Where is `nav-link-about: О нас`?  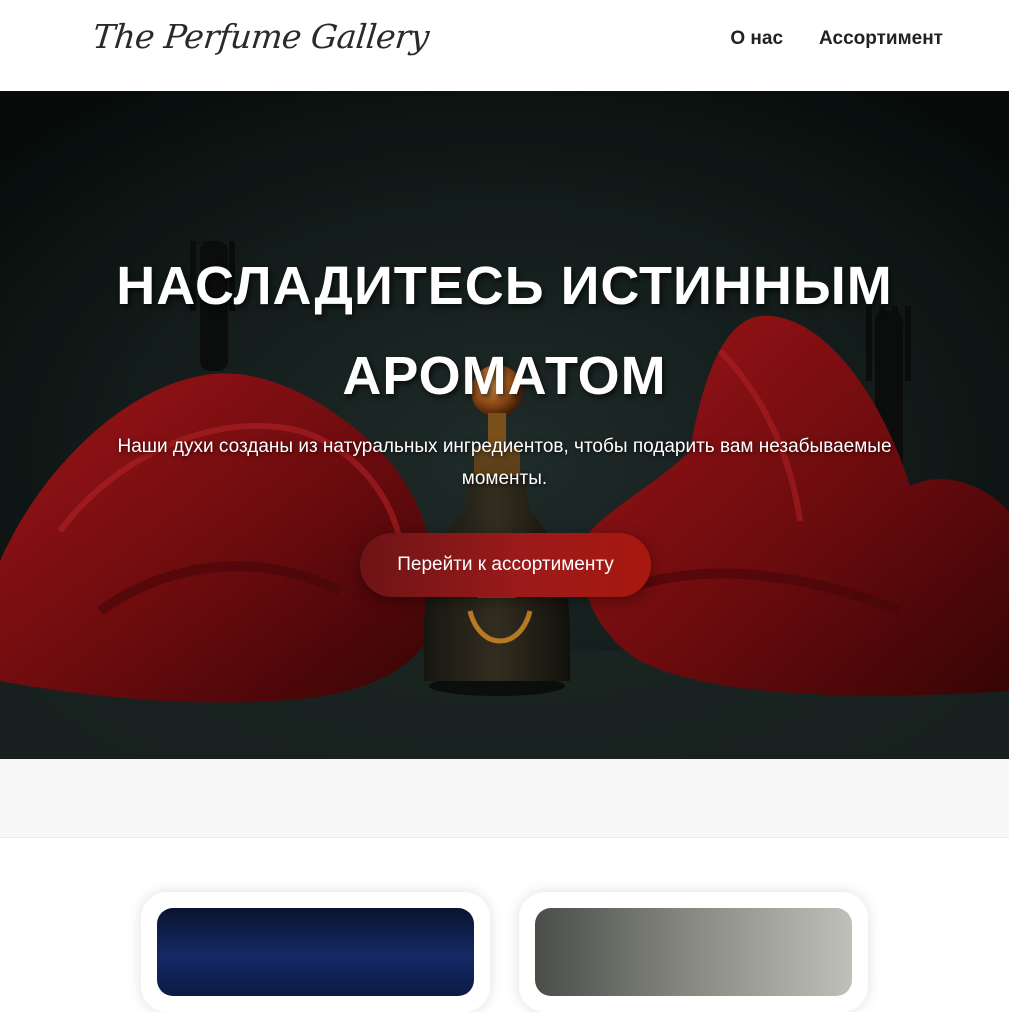
nav-link-about: О нас is located at coordinates (756, 39).